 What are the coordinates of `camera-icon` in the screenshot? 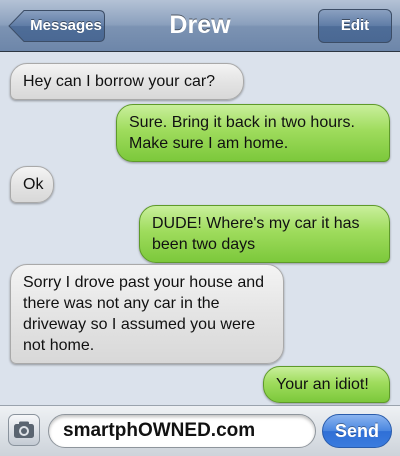 It's located at (24, 430).